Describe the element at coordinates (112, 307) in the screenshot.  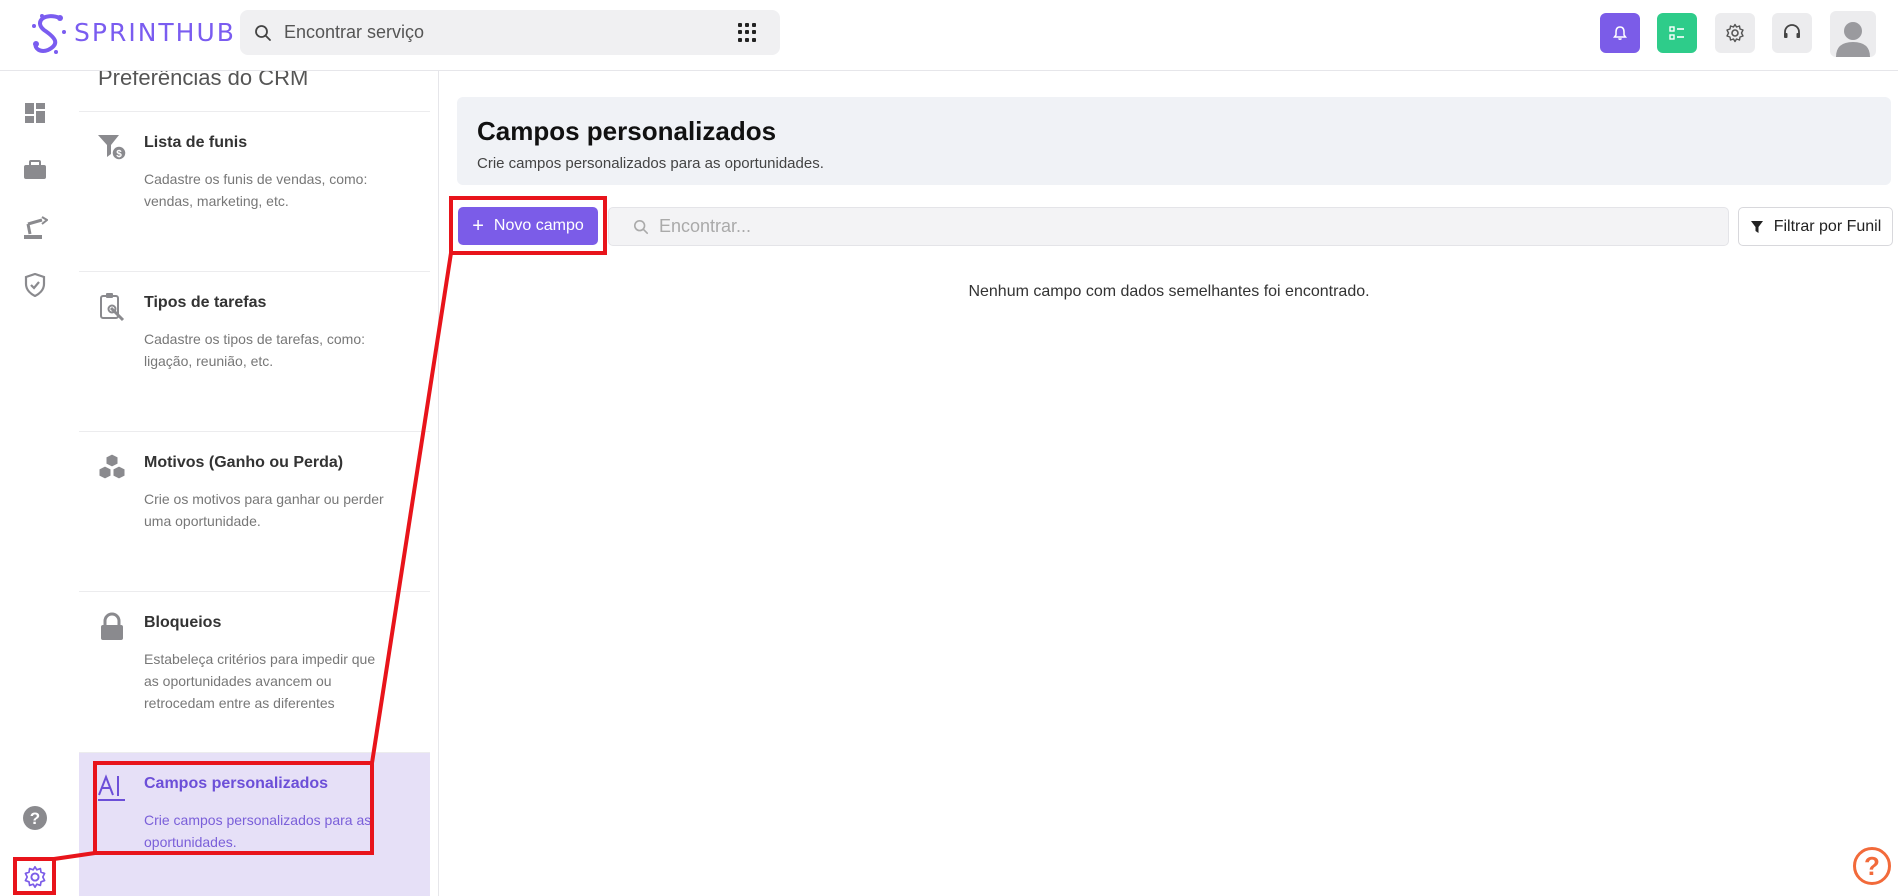
I see `clipboard-tools-icon` at that location.